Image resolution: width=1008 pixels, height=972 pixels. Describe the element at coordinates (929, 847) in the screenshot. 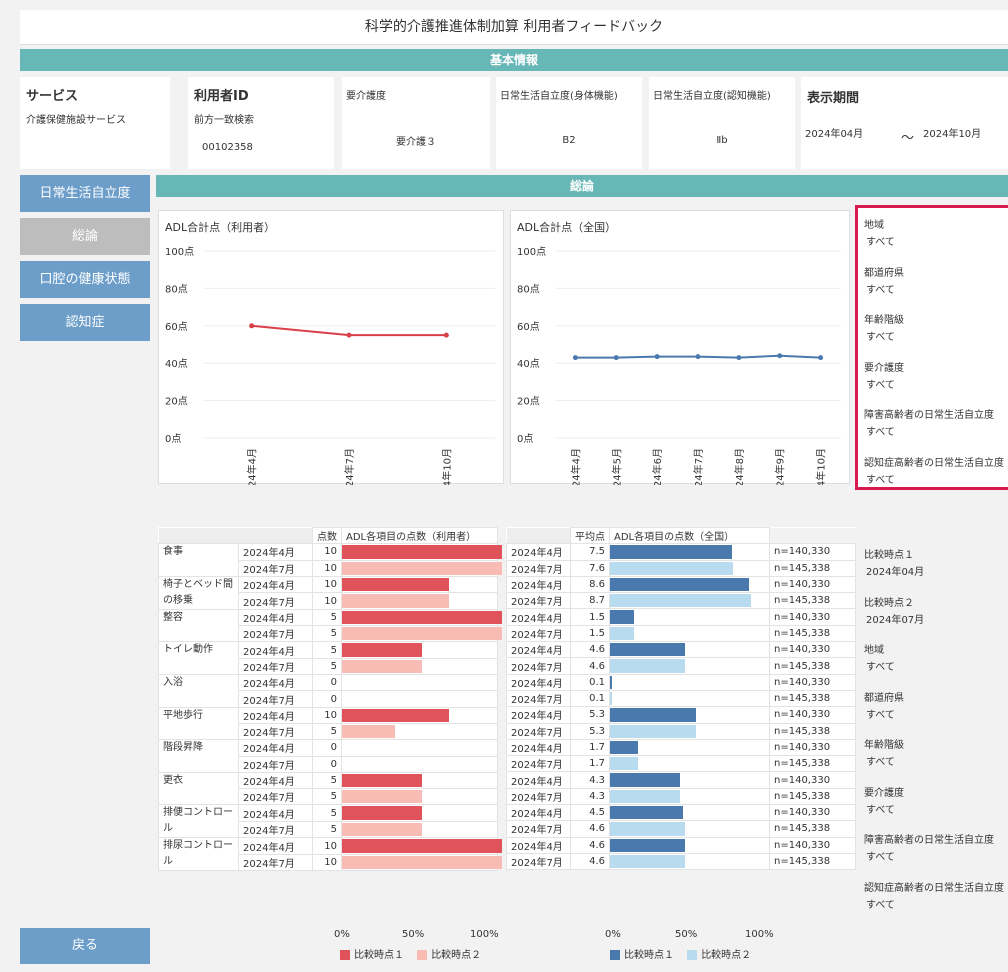

I see `filter-bottom-item-6: 障害高齢者の日常生活自立度 すべて` at that location.